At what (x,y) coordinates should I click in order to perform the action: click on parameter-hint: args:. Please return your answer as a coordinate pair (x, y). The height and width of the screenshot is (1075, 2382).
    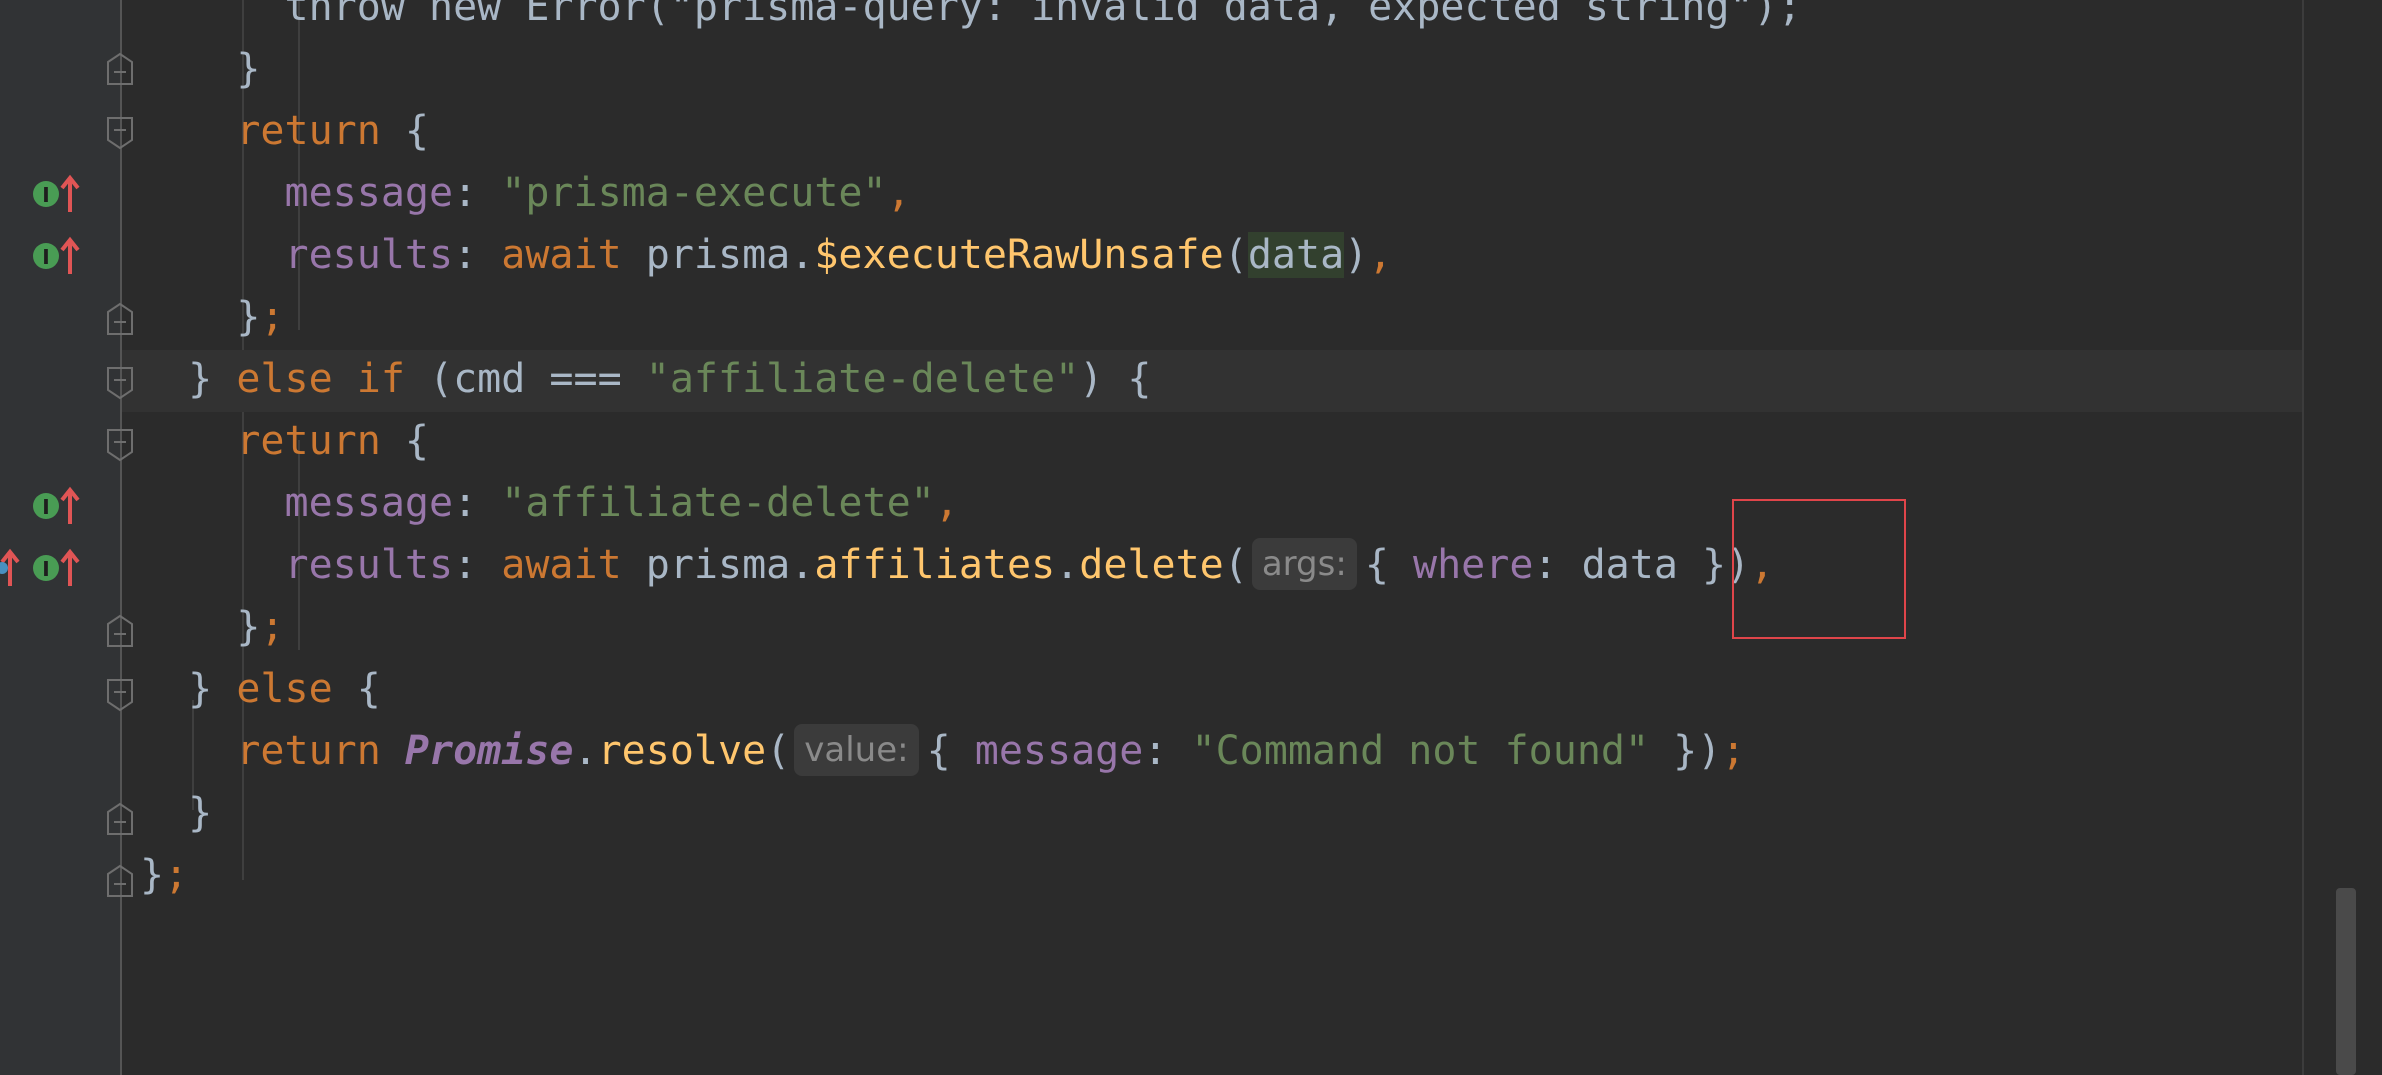
    Looking at the image, I should click on (1304, 564).